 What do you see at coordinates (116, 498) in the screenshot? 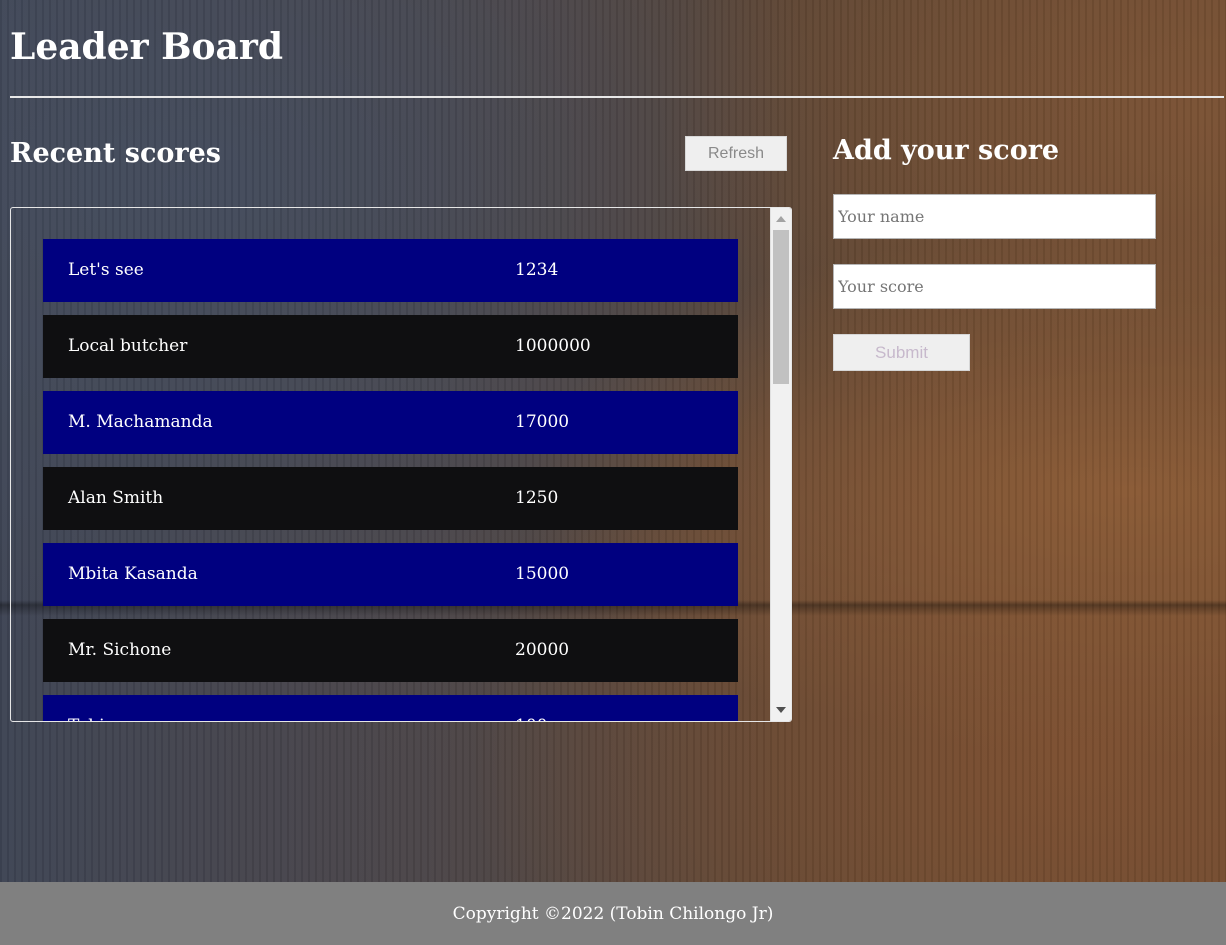
I see `player-name: Alan Smith` at bounding box center [116, 498].